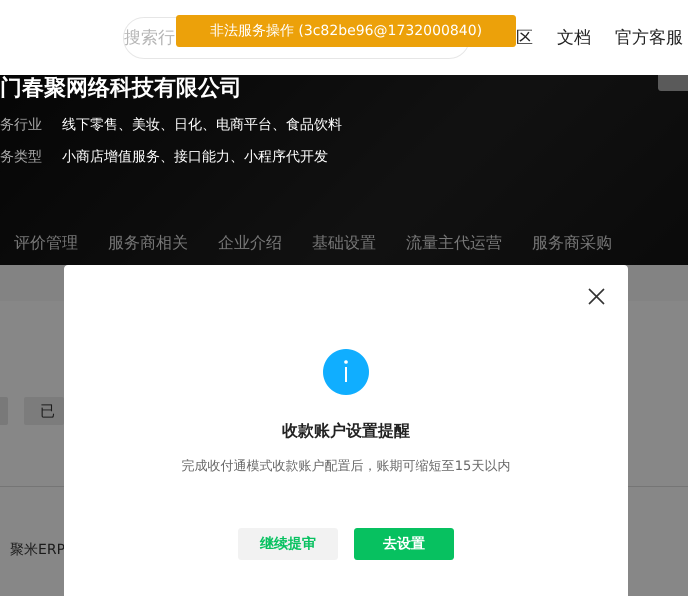 Image resolution: width=688 pixels, height=596 pixels. What do you see at coordinates (250, 243) in the screenshot?
I see `tab: 企业介绍` at bounding box center [250, 243].